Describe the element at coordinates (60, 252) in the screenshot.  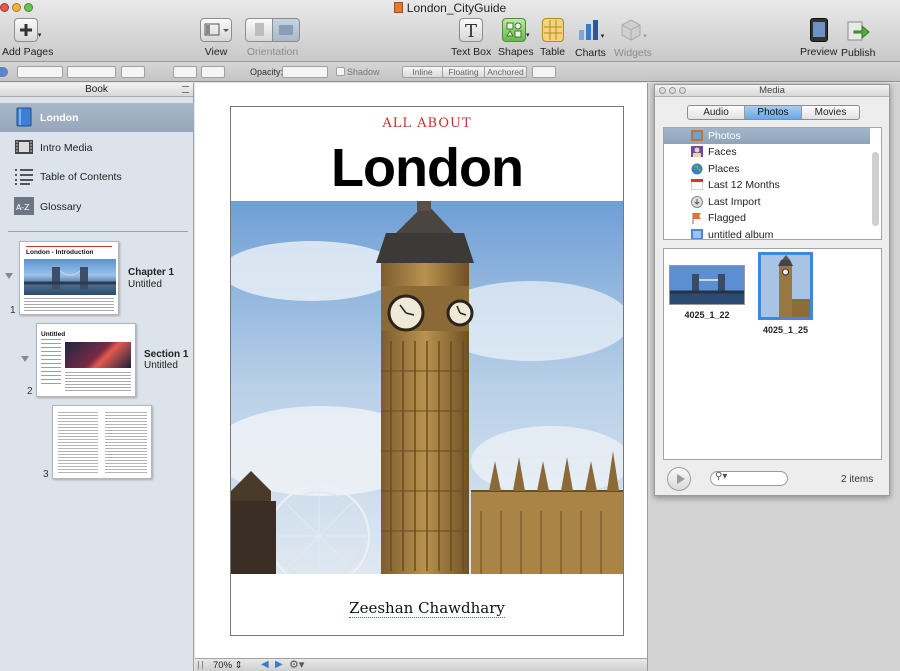
I see `thumbnail-title: London - Introduction` at that location.